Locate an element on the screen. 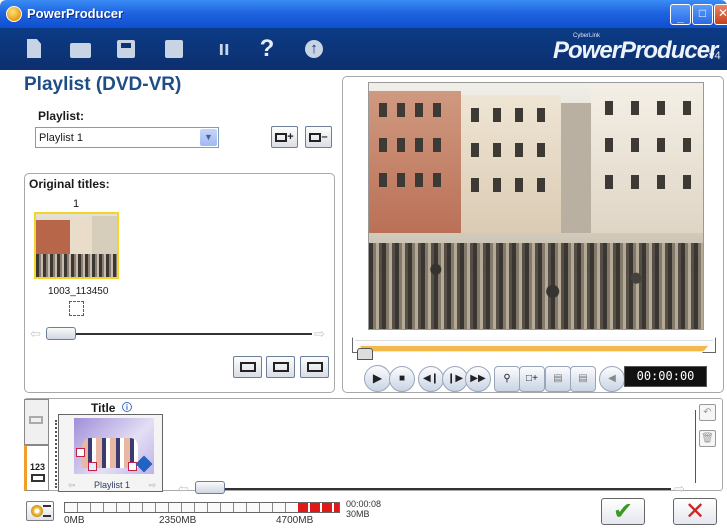 The height and width of the screenshot is (528, 727). clip-name: 1003_113450 is located at coordinates (78, 291).